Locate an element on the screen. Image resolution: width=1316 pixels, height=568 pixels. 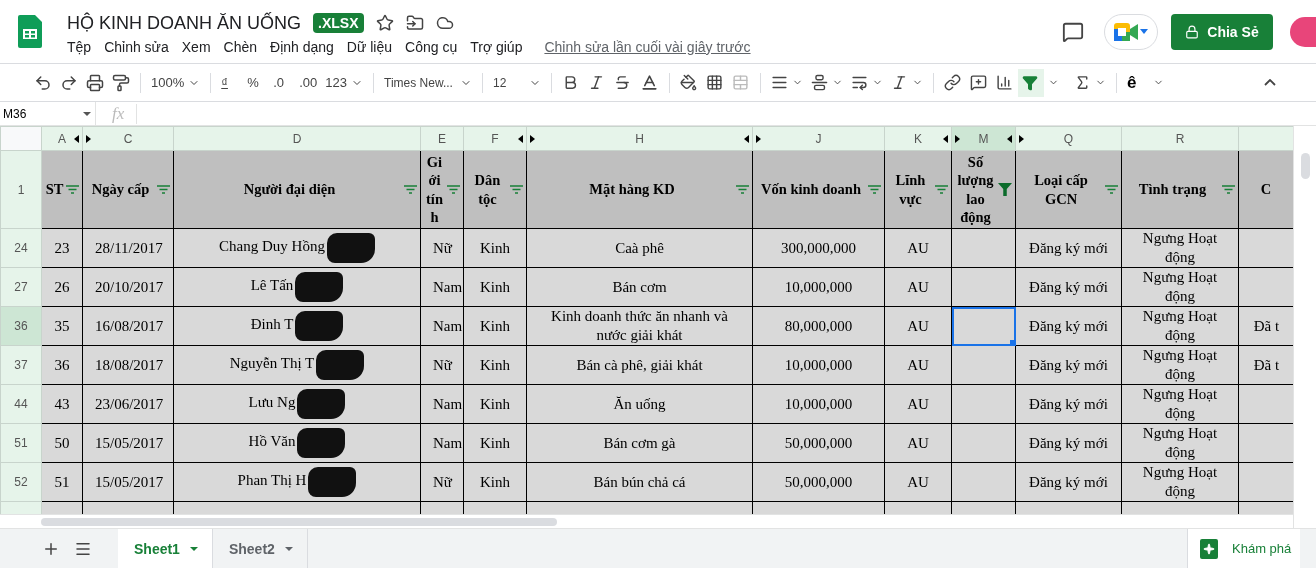
table-cell: 15/05/2017 is located at coordinates (128, 443).